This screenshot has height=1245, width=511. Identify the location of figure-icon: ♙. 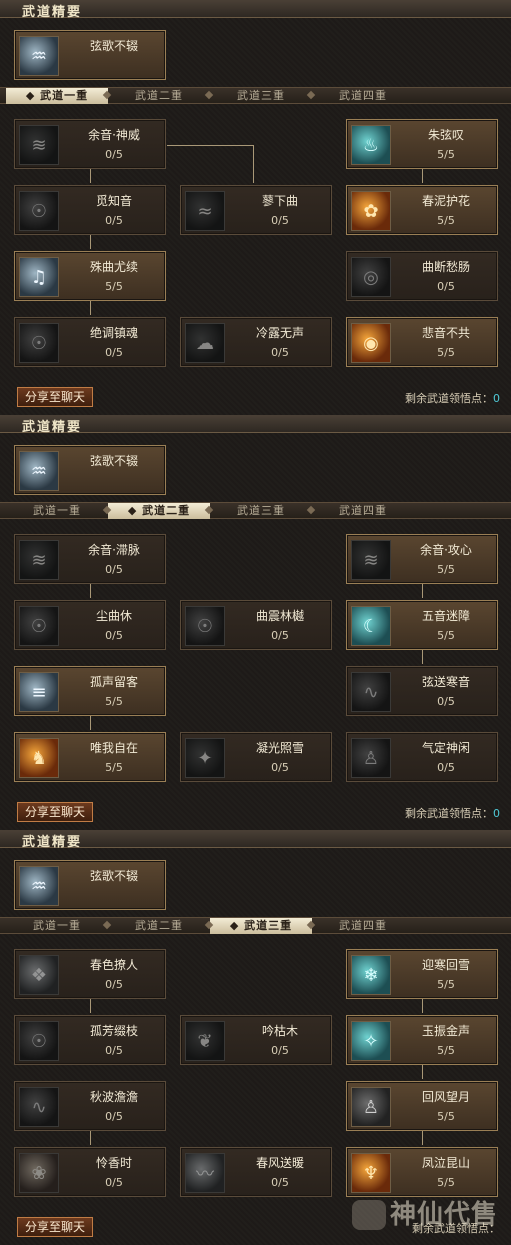
(371, 758).